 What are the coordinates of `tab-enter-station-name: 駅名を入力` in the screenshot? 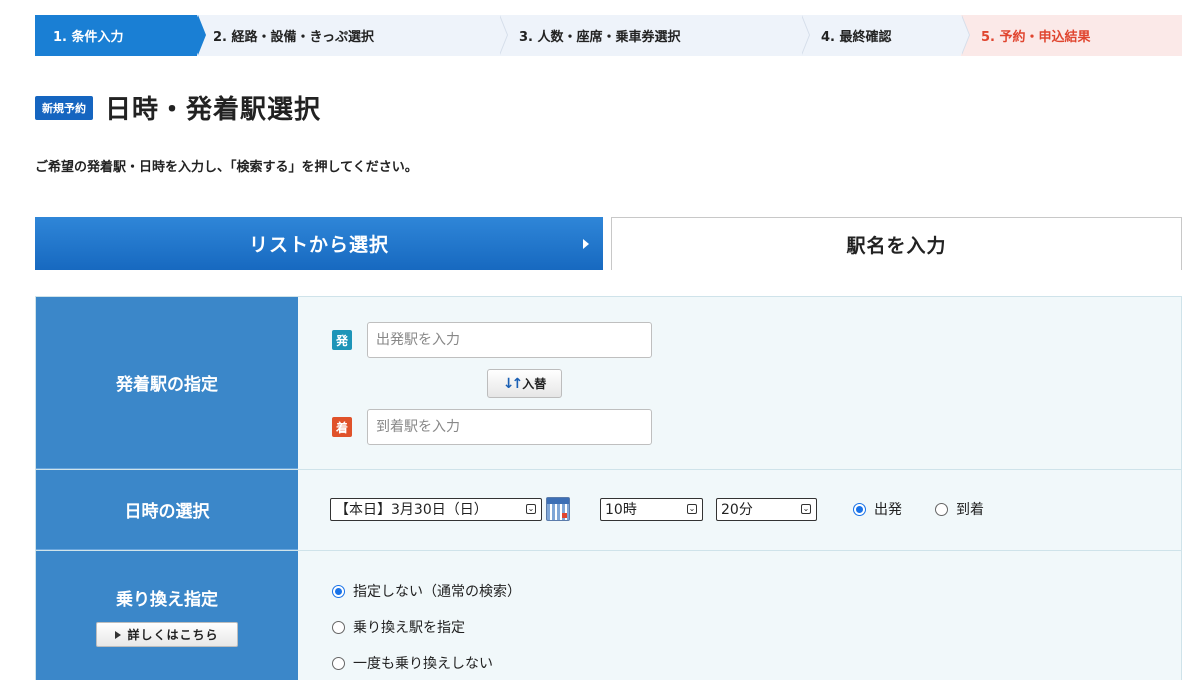 It's located at (896, 243).